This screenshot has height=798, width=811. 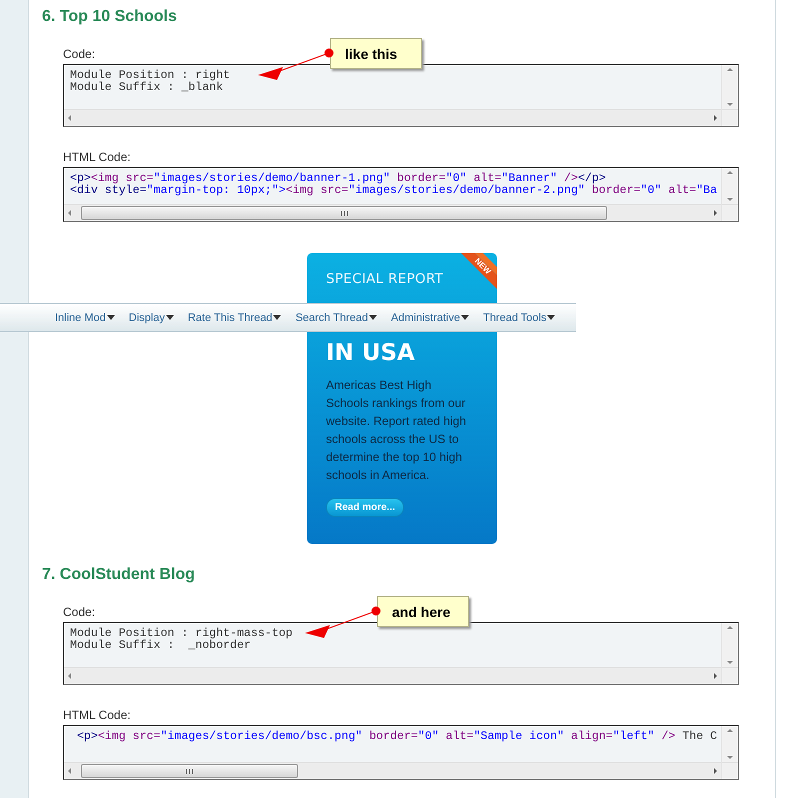 What do you see at coordinates (397, 737) in the screenshot?
I see `code-line: <p><img src="images/stories/demo/bsc.png" border="0" alt="Sample icon" align="left" /> The C` at bounding box center [397, 737].